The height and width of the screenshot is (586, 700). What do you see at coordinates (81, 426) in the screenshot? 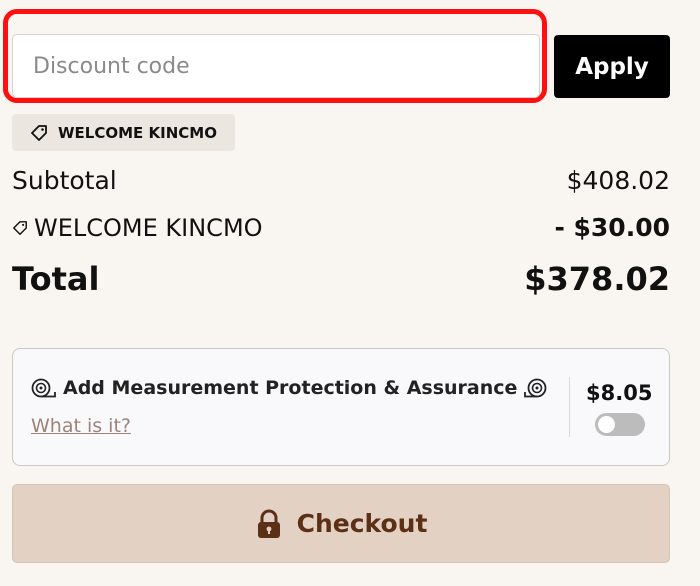
I see `what-is-it-link: What is it?` at bounding box center [81, 426].